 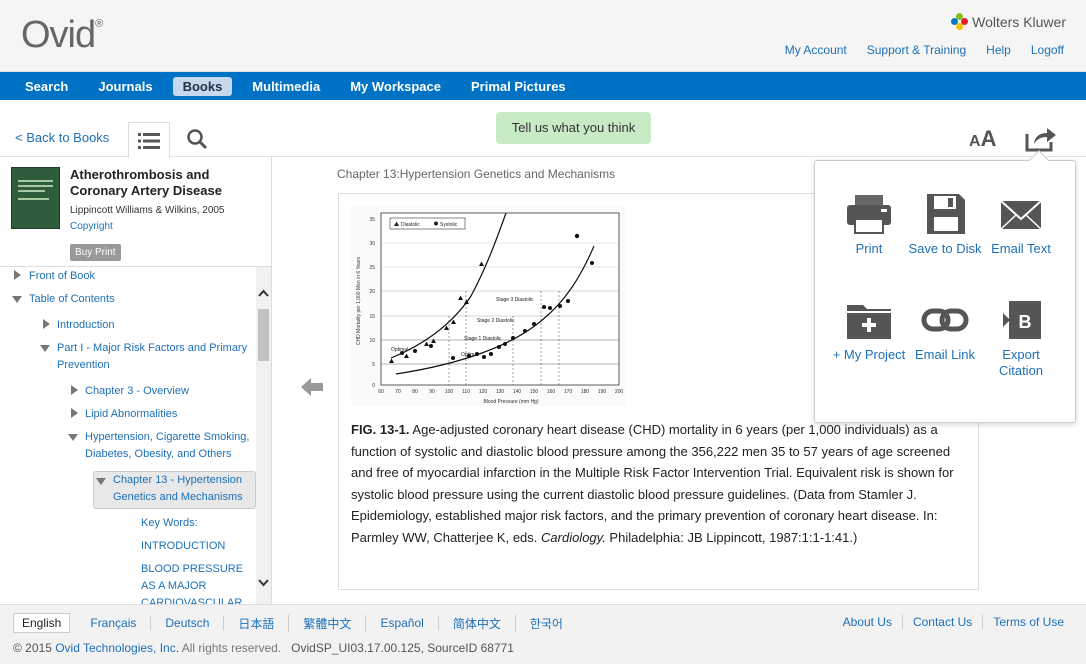 I want to click on x-tick: 200, so click(x=619, y=392).